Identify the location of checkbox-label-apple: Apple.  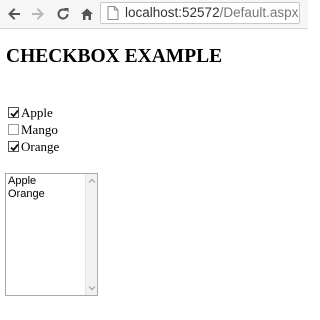
(37, 112).